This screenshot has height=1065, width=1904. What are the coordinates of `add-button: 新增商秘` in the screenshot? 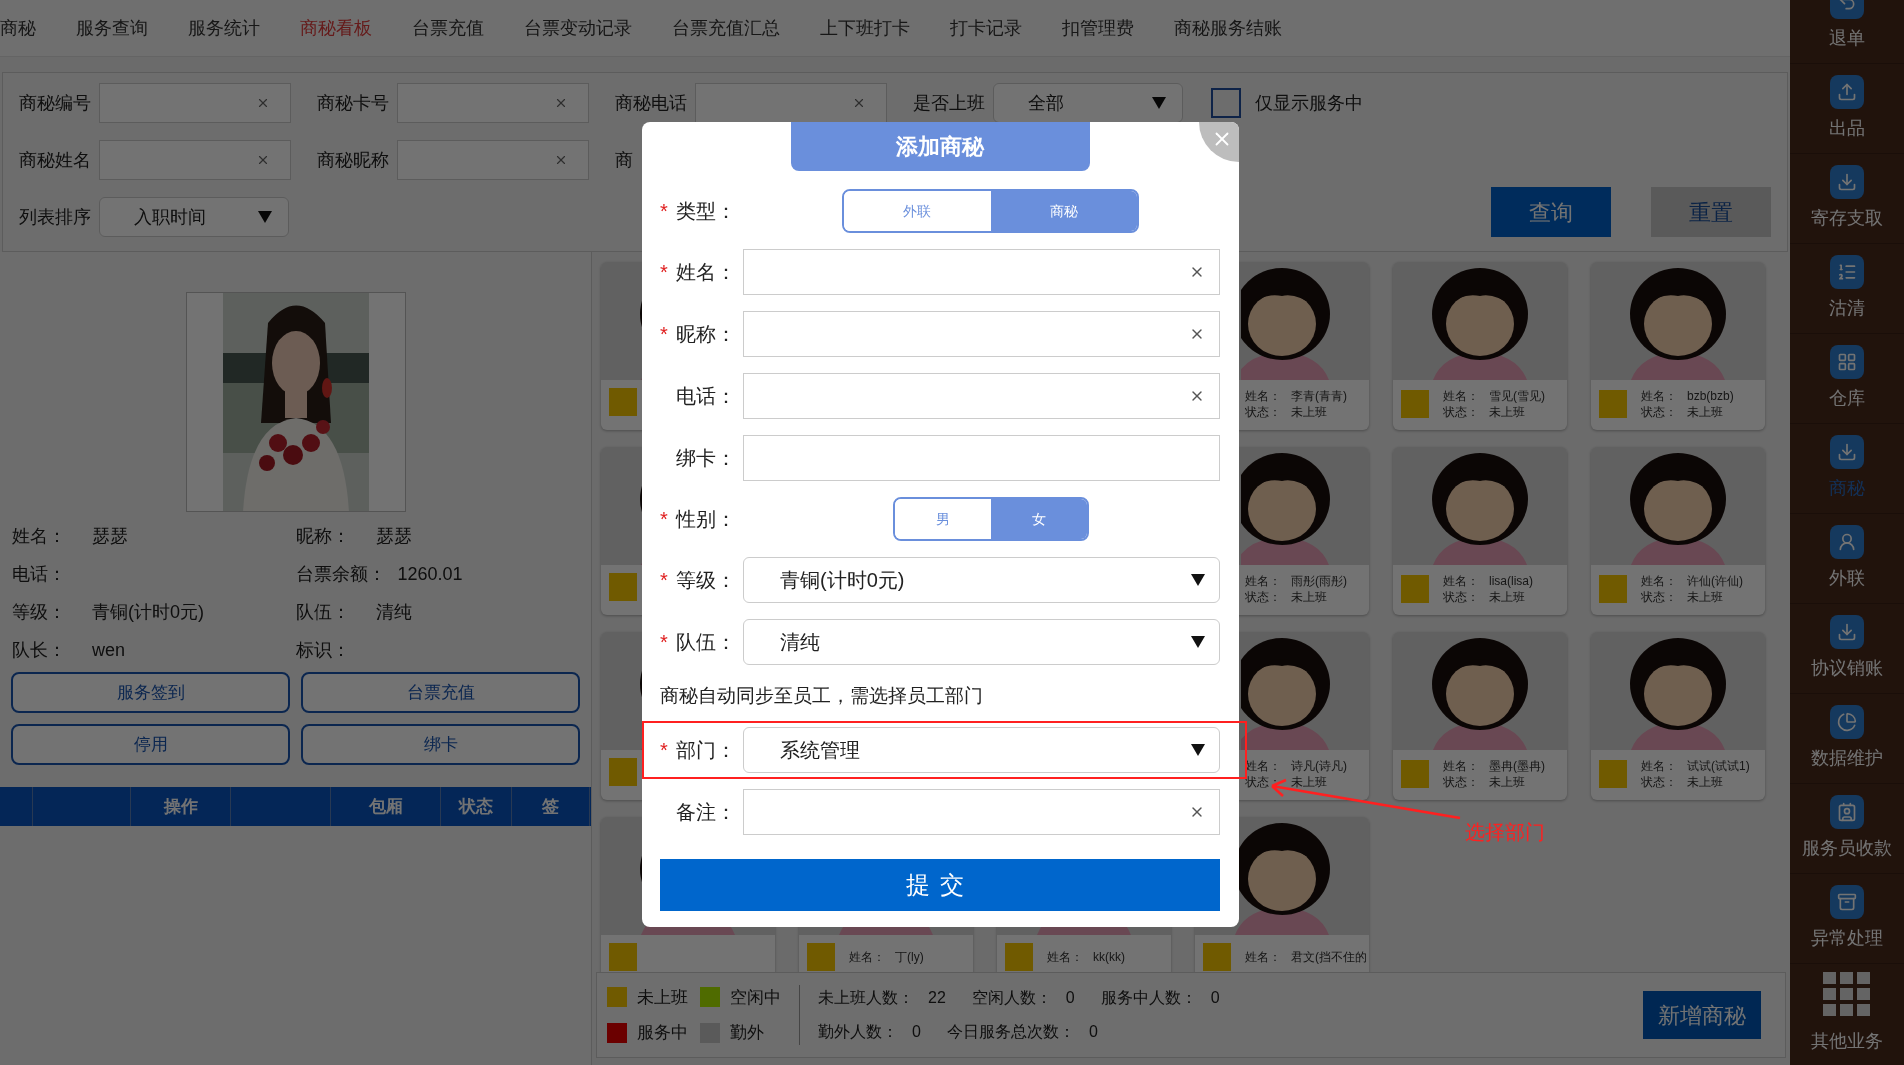 It's located at (1702, 1015).